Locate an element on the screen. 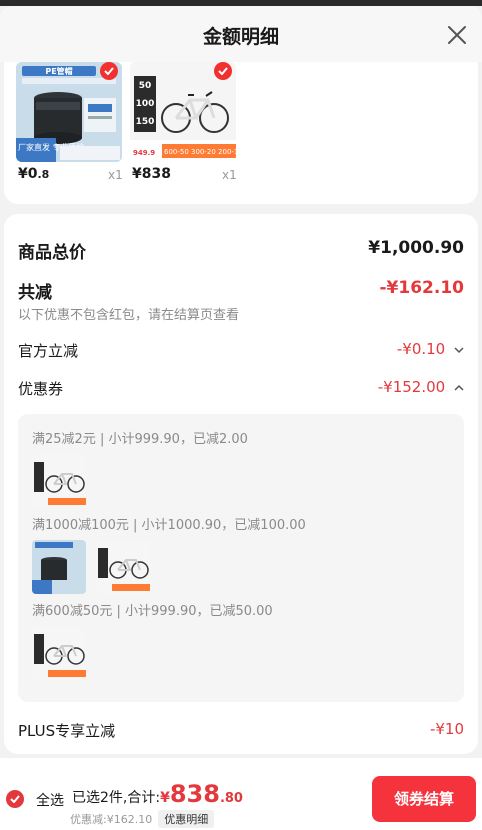 Image resolution: width=482 pixels, height=830 pixels. product-thumbnail-bicycle: 50 100 150 949.9 600-50 300-20 200-10 is located at coordinates (183, 112).